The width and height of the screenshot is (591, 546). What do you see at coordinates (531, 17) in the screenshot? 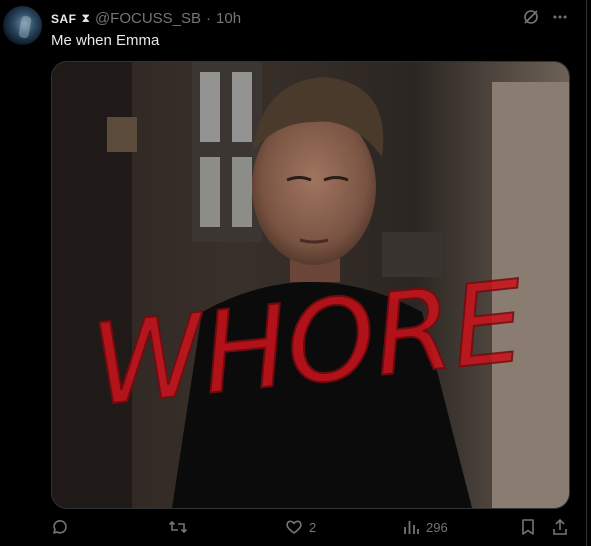
I see `grok-icon` at bounding box center [531, 17].